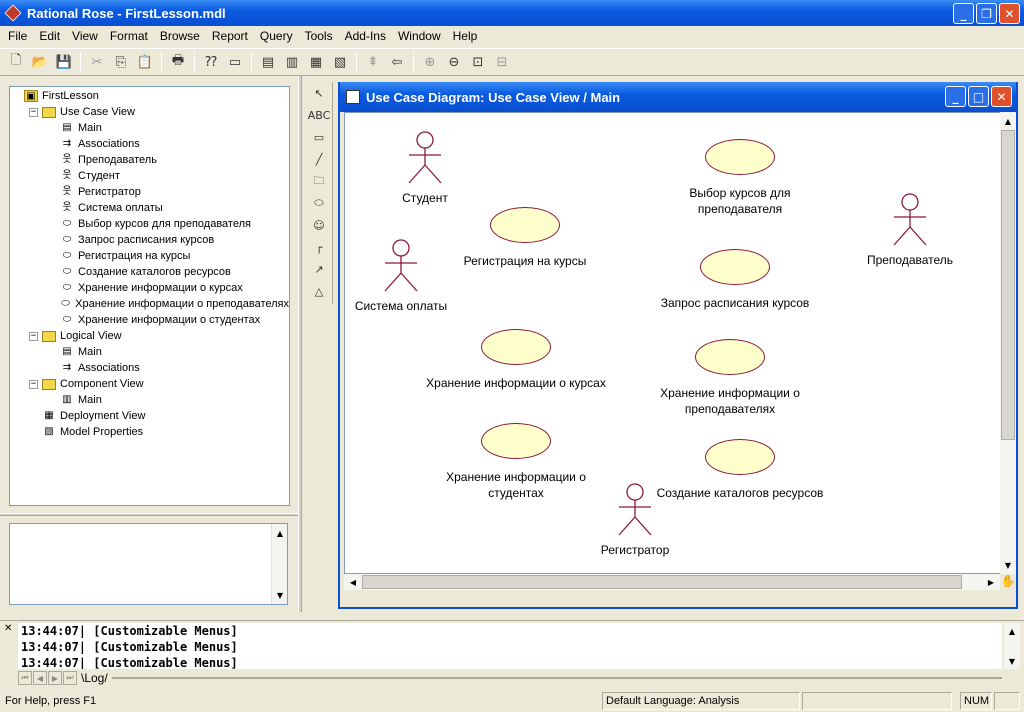 The image size is (1024, 712). Describe the element at coordinates (735, 280) in the screenshot. I see `use-case-schedule: Запрос расписания курсов` at that location.